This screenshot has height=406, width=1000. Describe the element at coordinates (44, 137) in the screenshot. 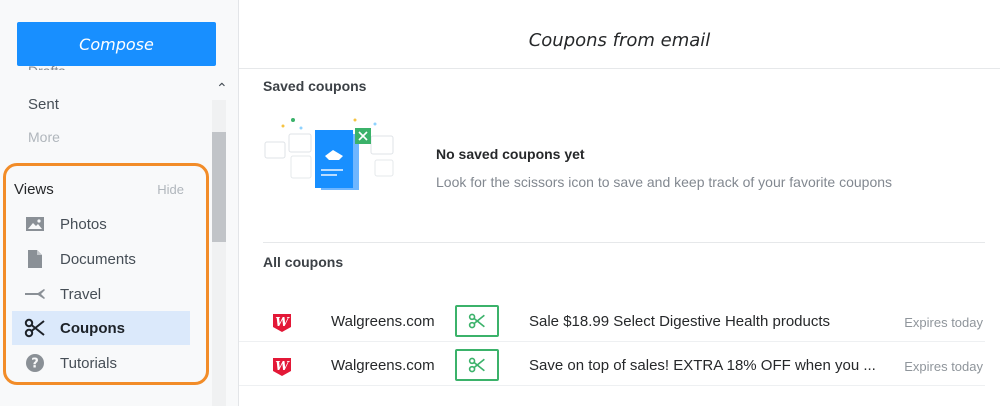

I see `sidebar-more-link: More` at that location.